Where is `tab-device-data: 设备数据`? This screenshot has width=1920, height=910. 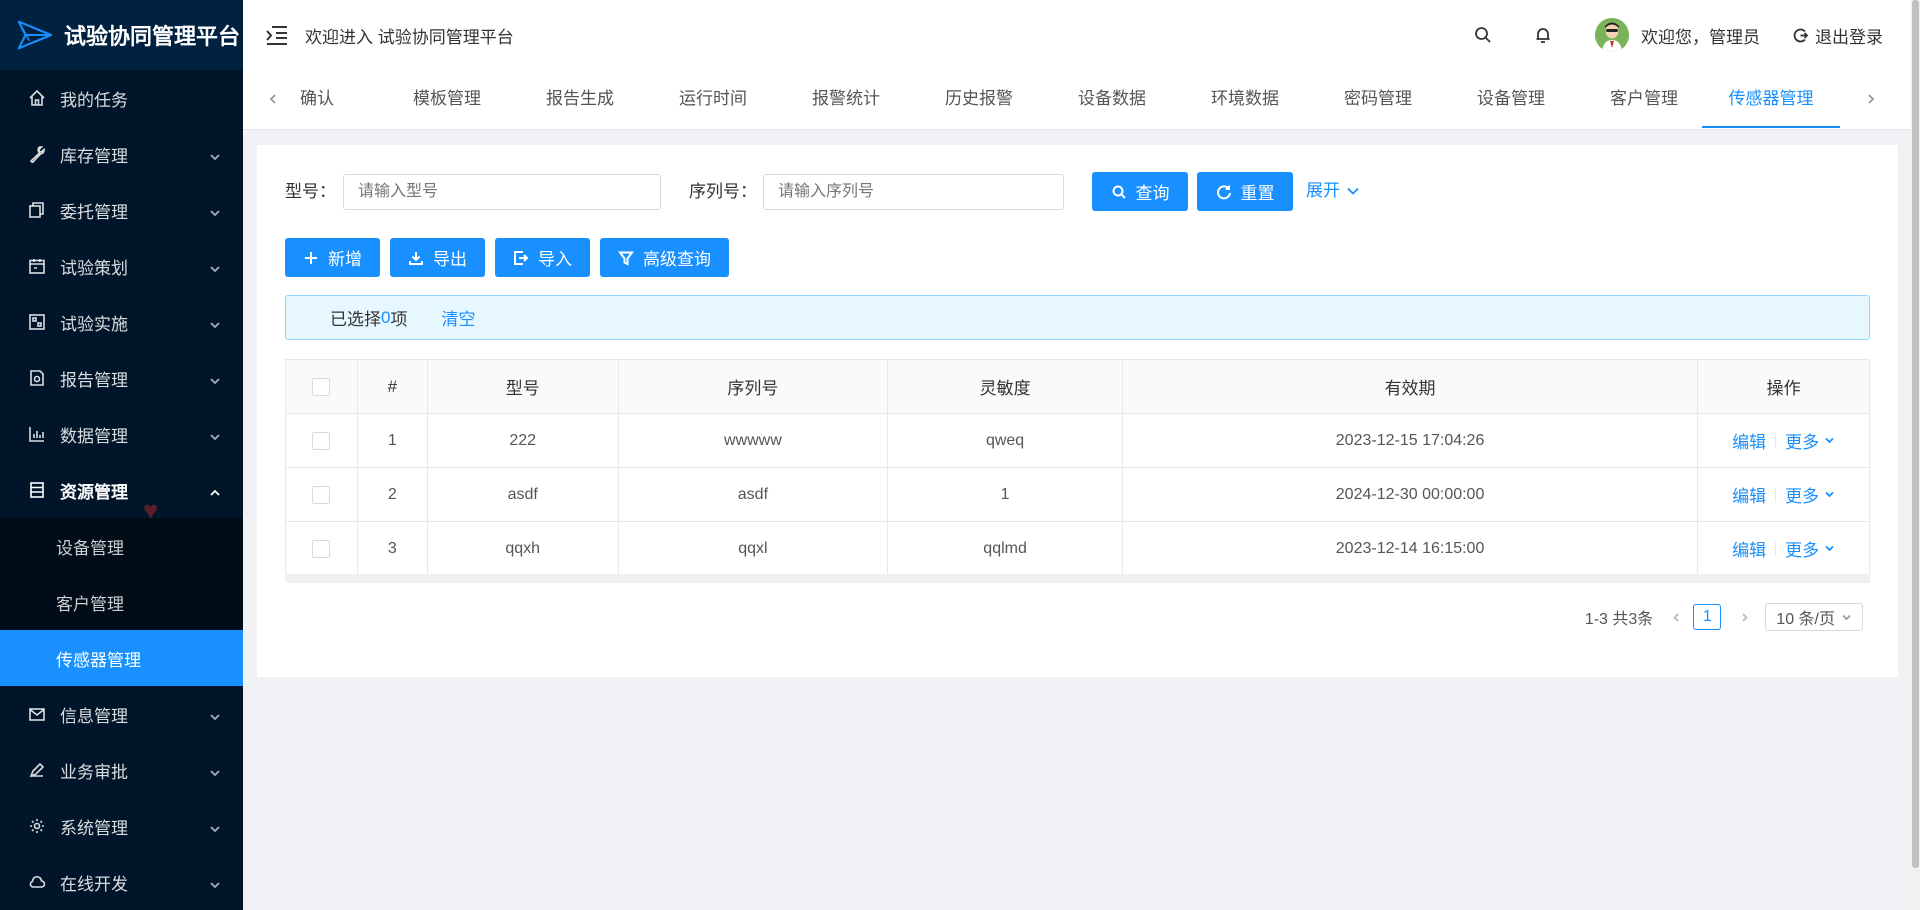
tab-device-data: 设备数据 is located at coordinates (1112, 99).